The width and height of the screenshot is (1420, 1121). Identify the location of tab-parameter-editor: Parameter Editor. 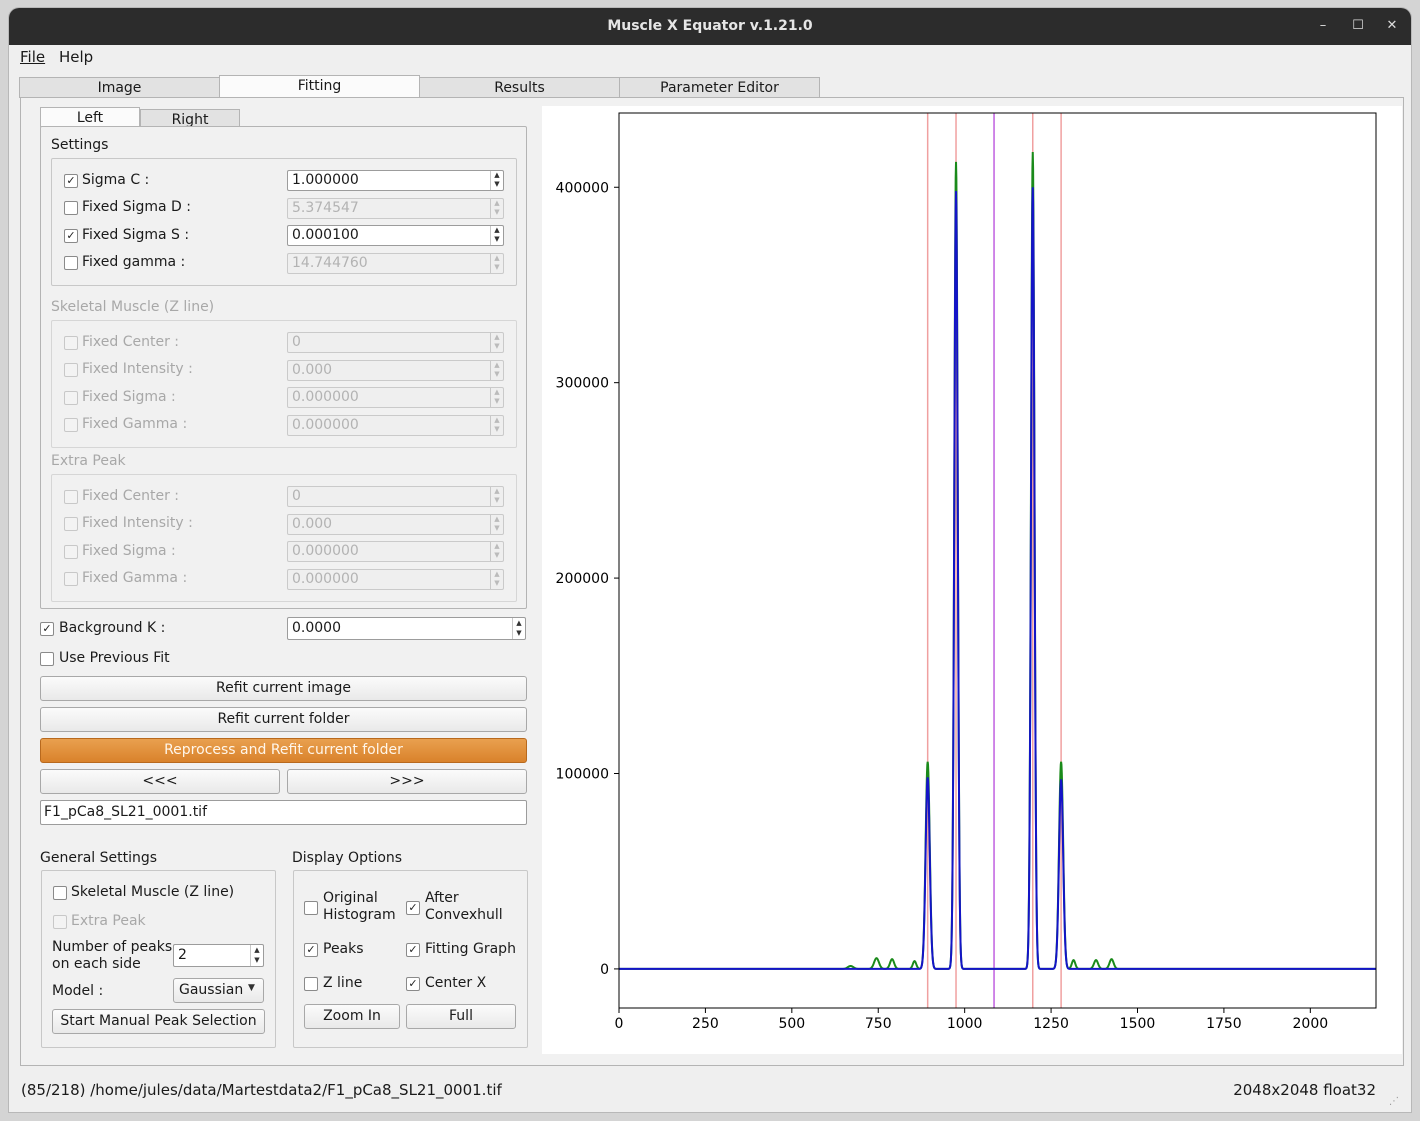
(719, 87).